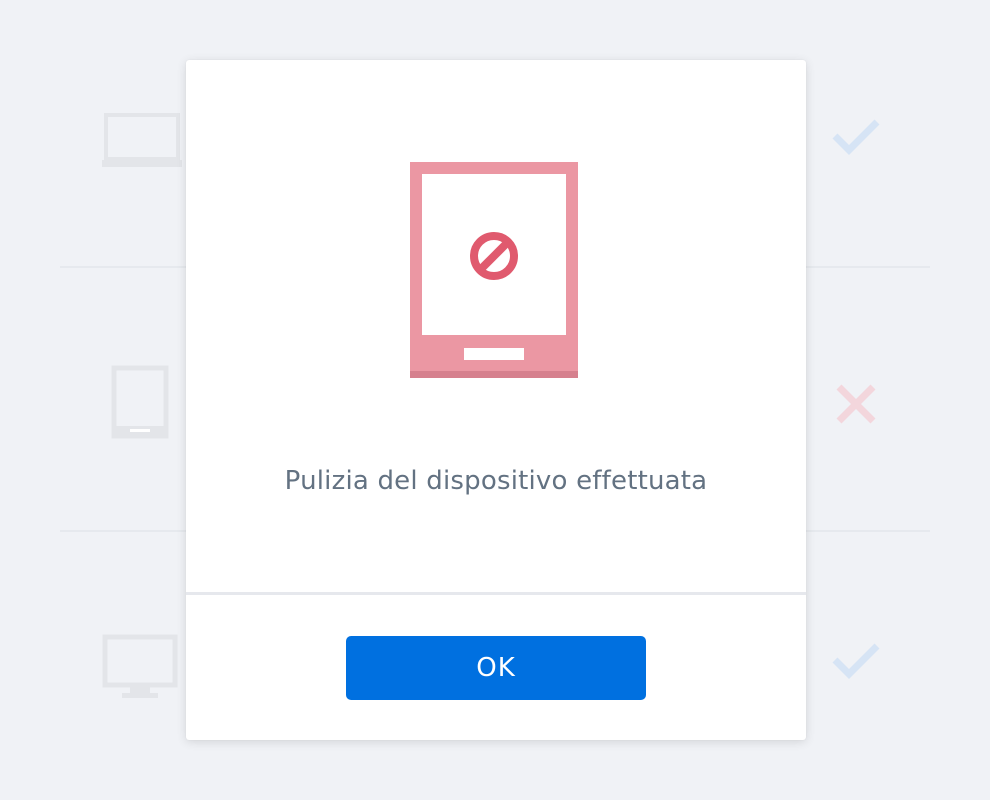 Image resolution: width=990 pixels, height=800 pixels. Describe the element at coordinates (496, 593) in the screenshot. I see `dialog-separator` at that location.